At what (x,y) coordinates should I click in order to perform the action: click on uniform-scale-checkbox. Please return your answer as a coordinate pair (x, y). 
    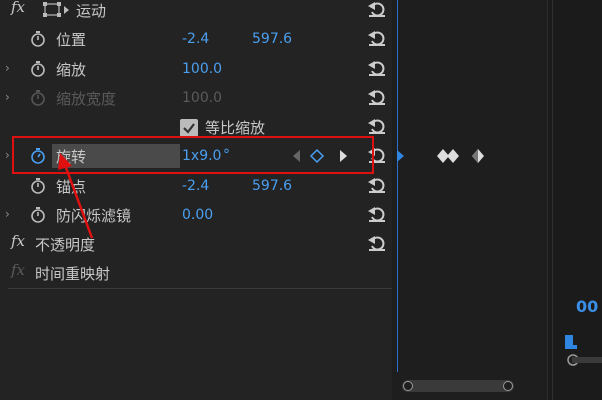
    Looking at the image, I should click on (189, 128).